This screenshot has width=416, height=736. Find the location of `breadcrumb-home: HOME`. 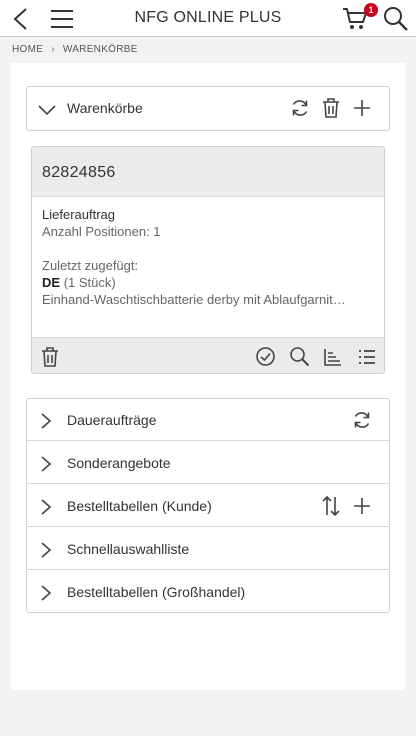

breadcrumb-home: HOME is located at coordinates (27, 49).